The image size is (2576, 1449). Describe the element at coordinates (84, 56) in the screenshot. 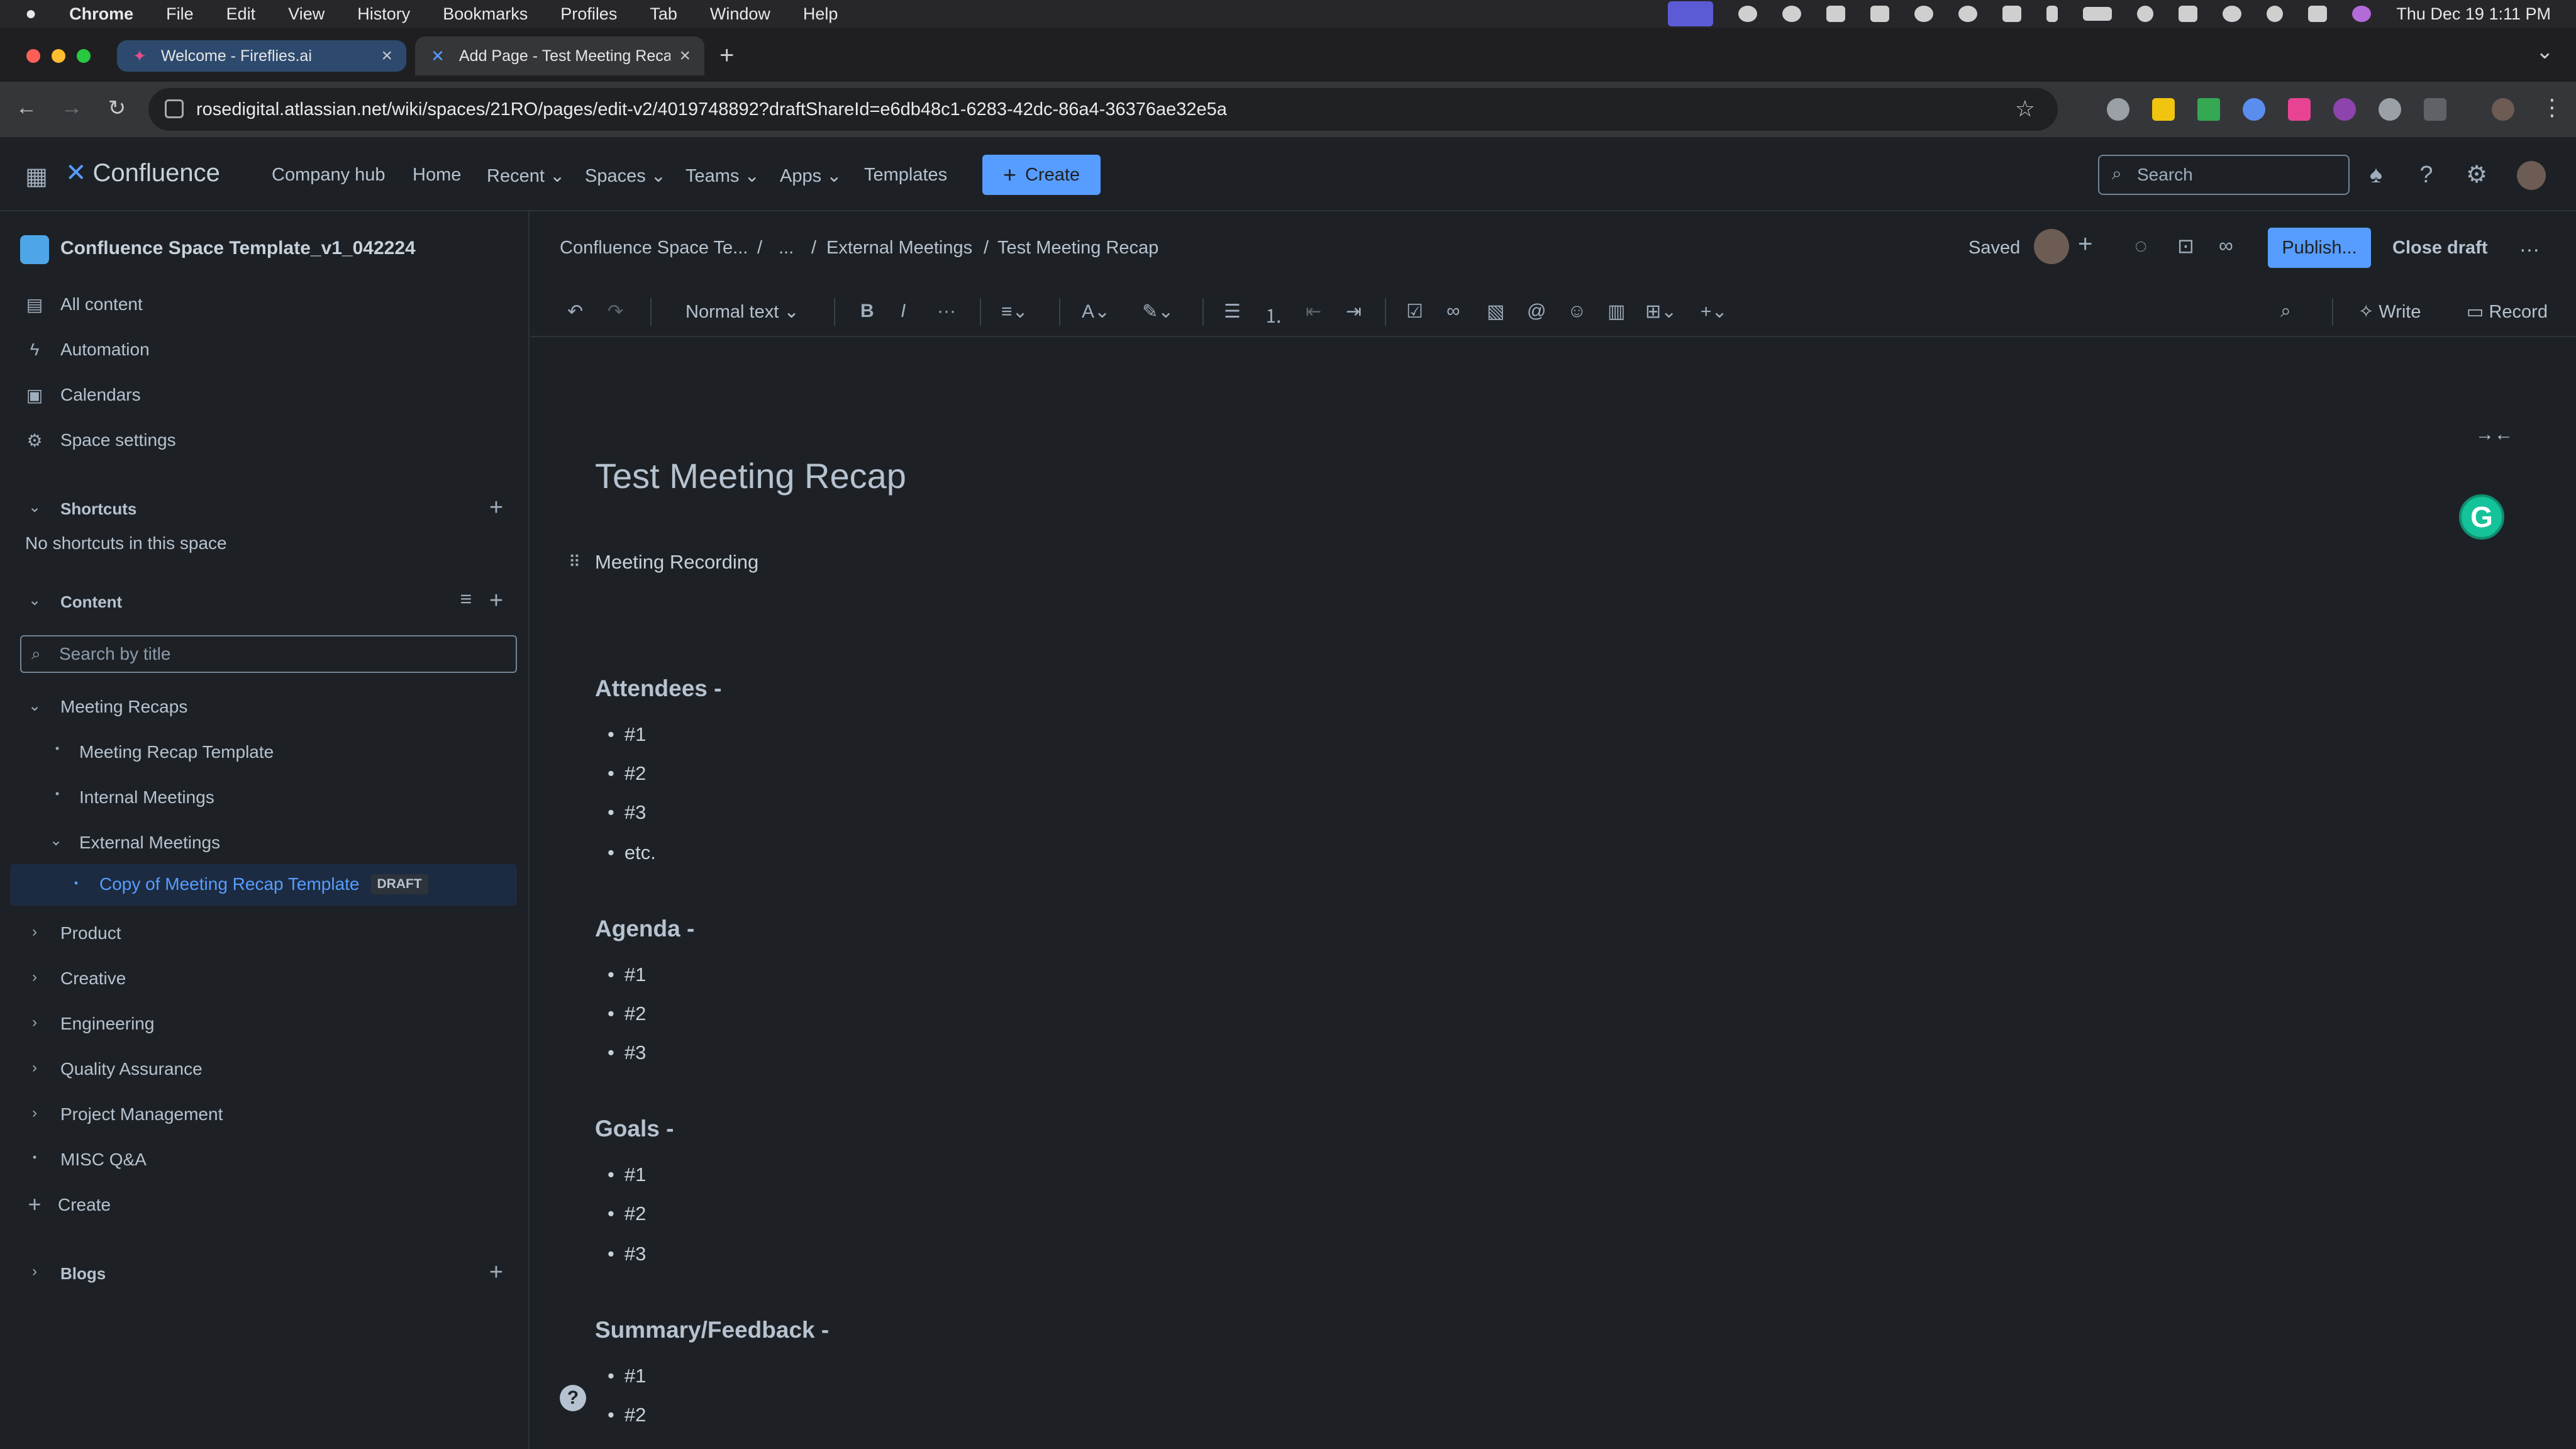

I see `window-zoom-button` at that location.